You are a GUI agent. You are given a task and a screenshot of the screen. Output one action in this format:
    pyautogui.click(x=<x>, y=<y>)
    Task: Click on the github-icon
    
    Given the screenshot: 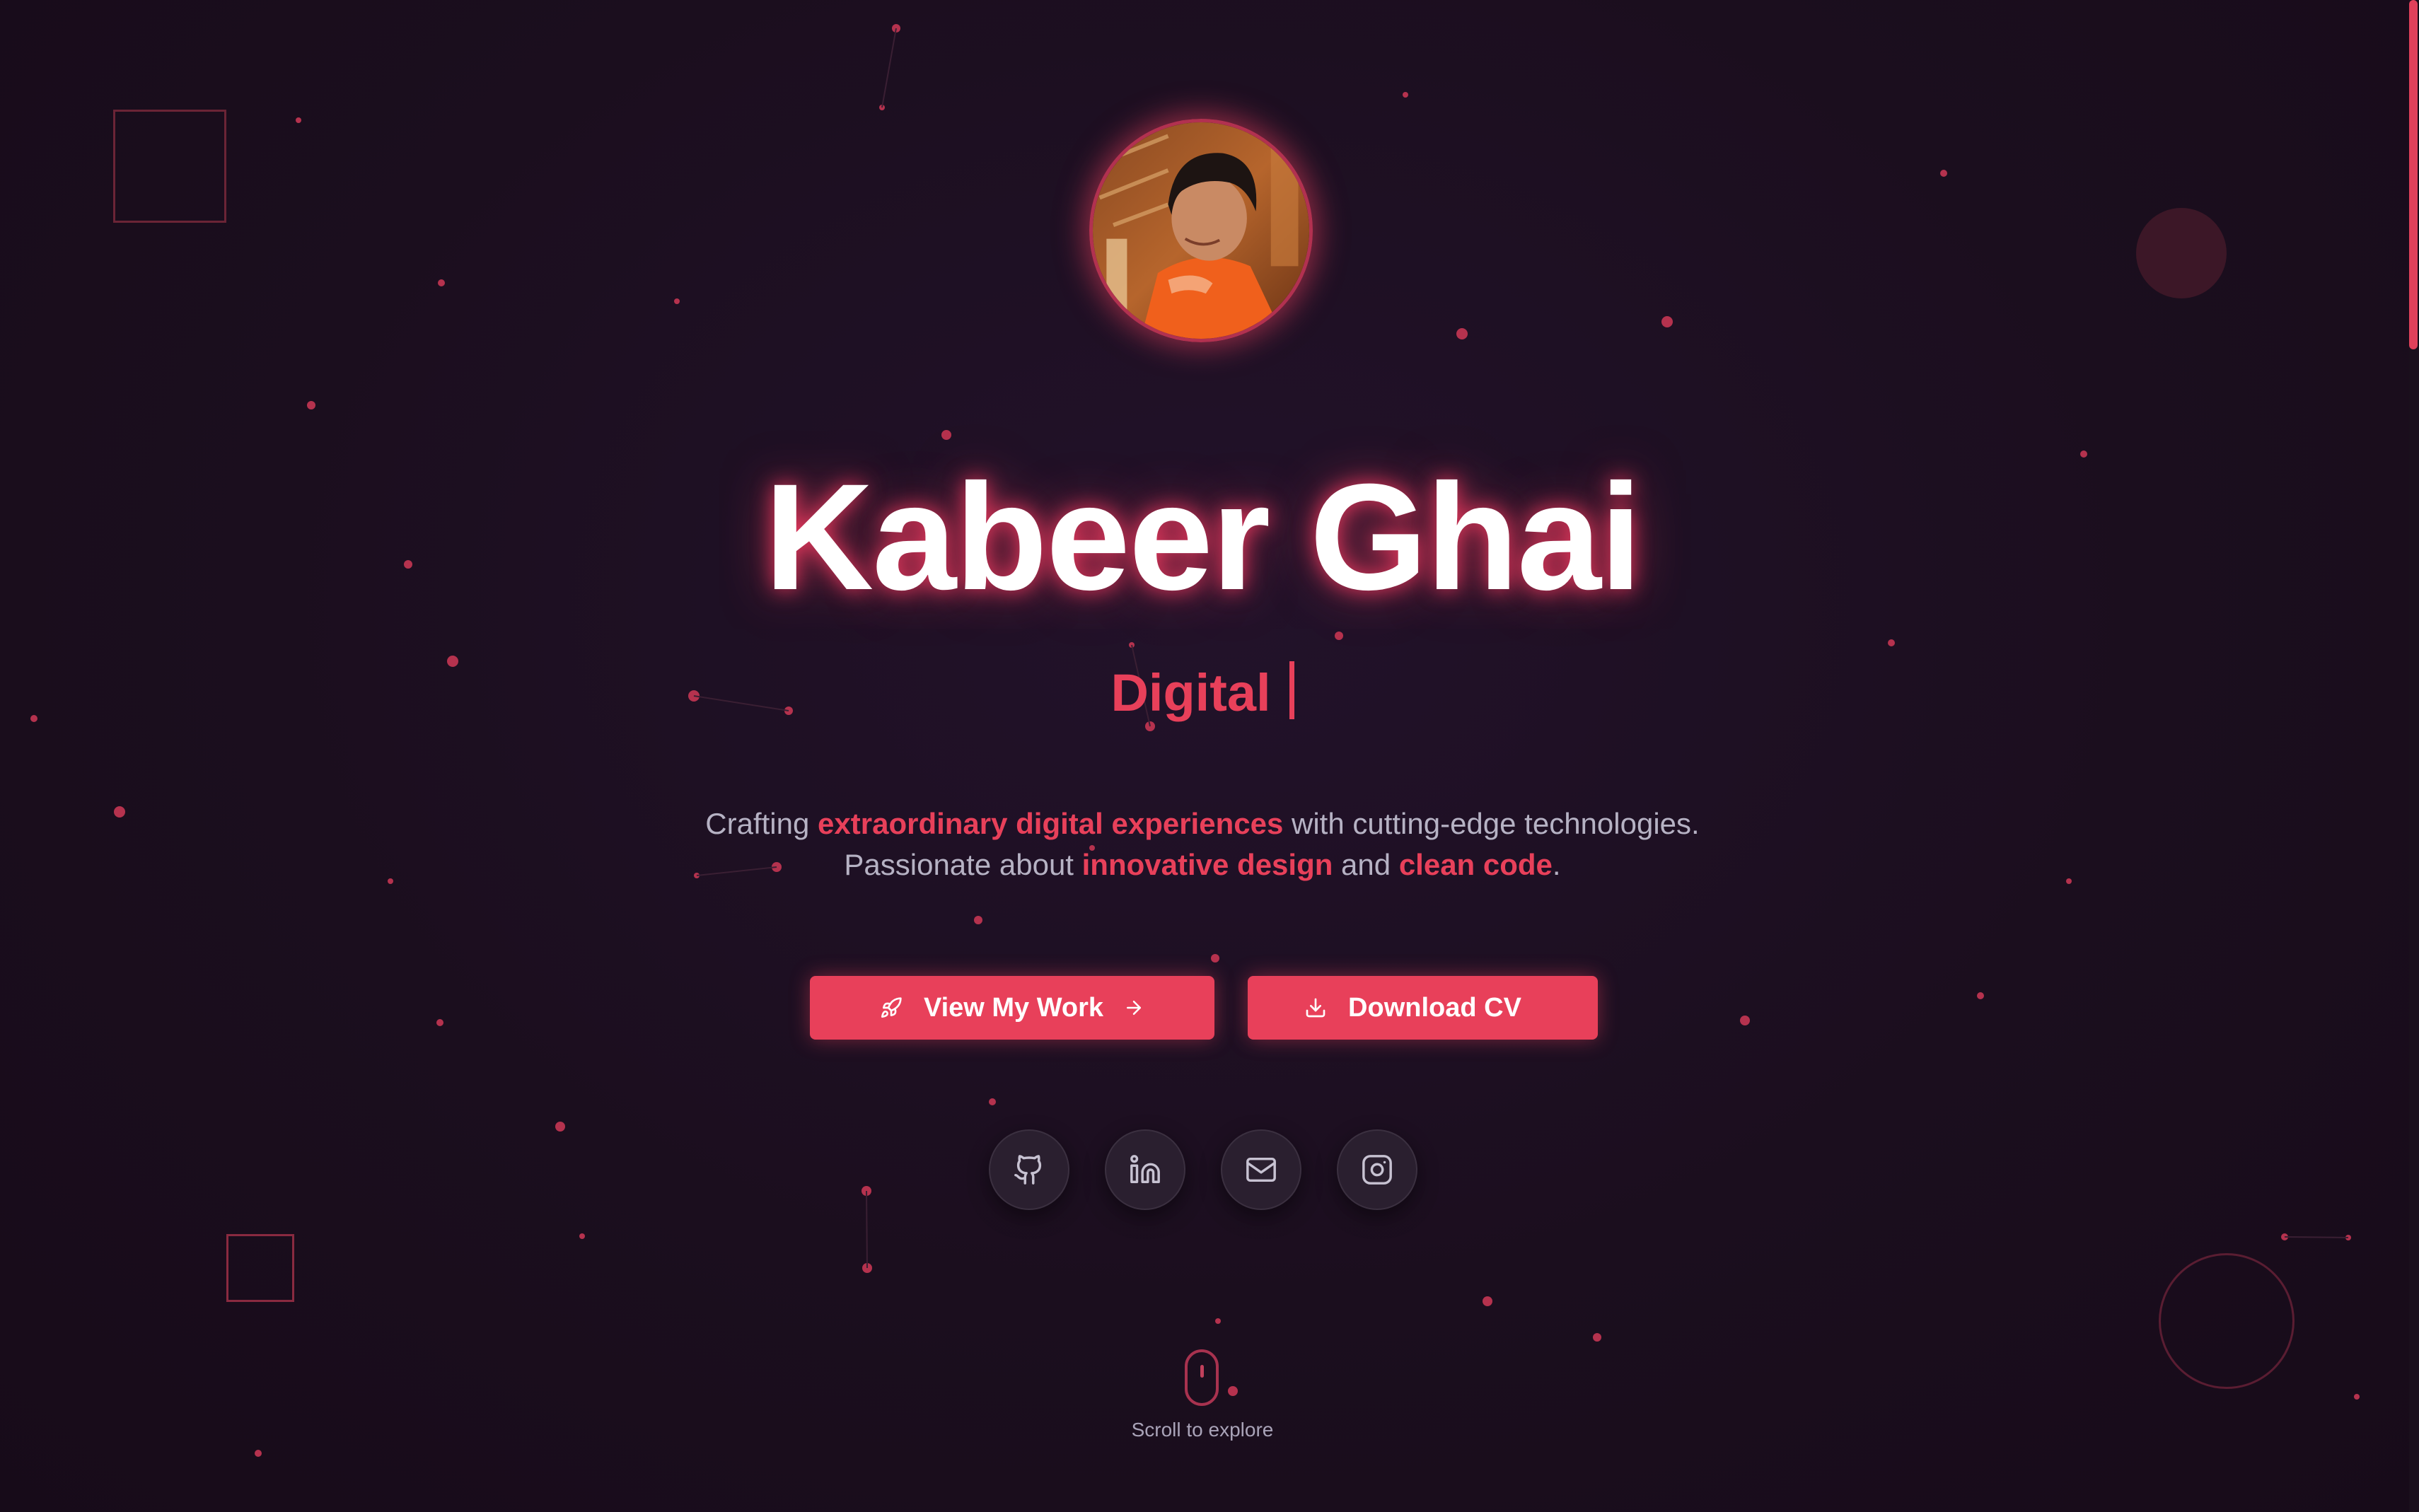 What is the action you would take?
    pyautogui.click(x=1028, y=1170)
    